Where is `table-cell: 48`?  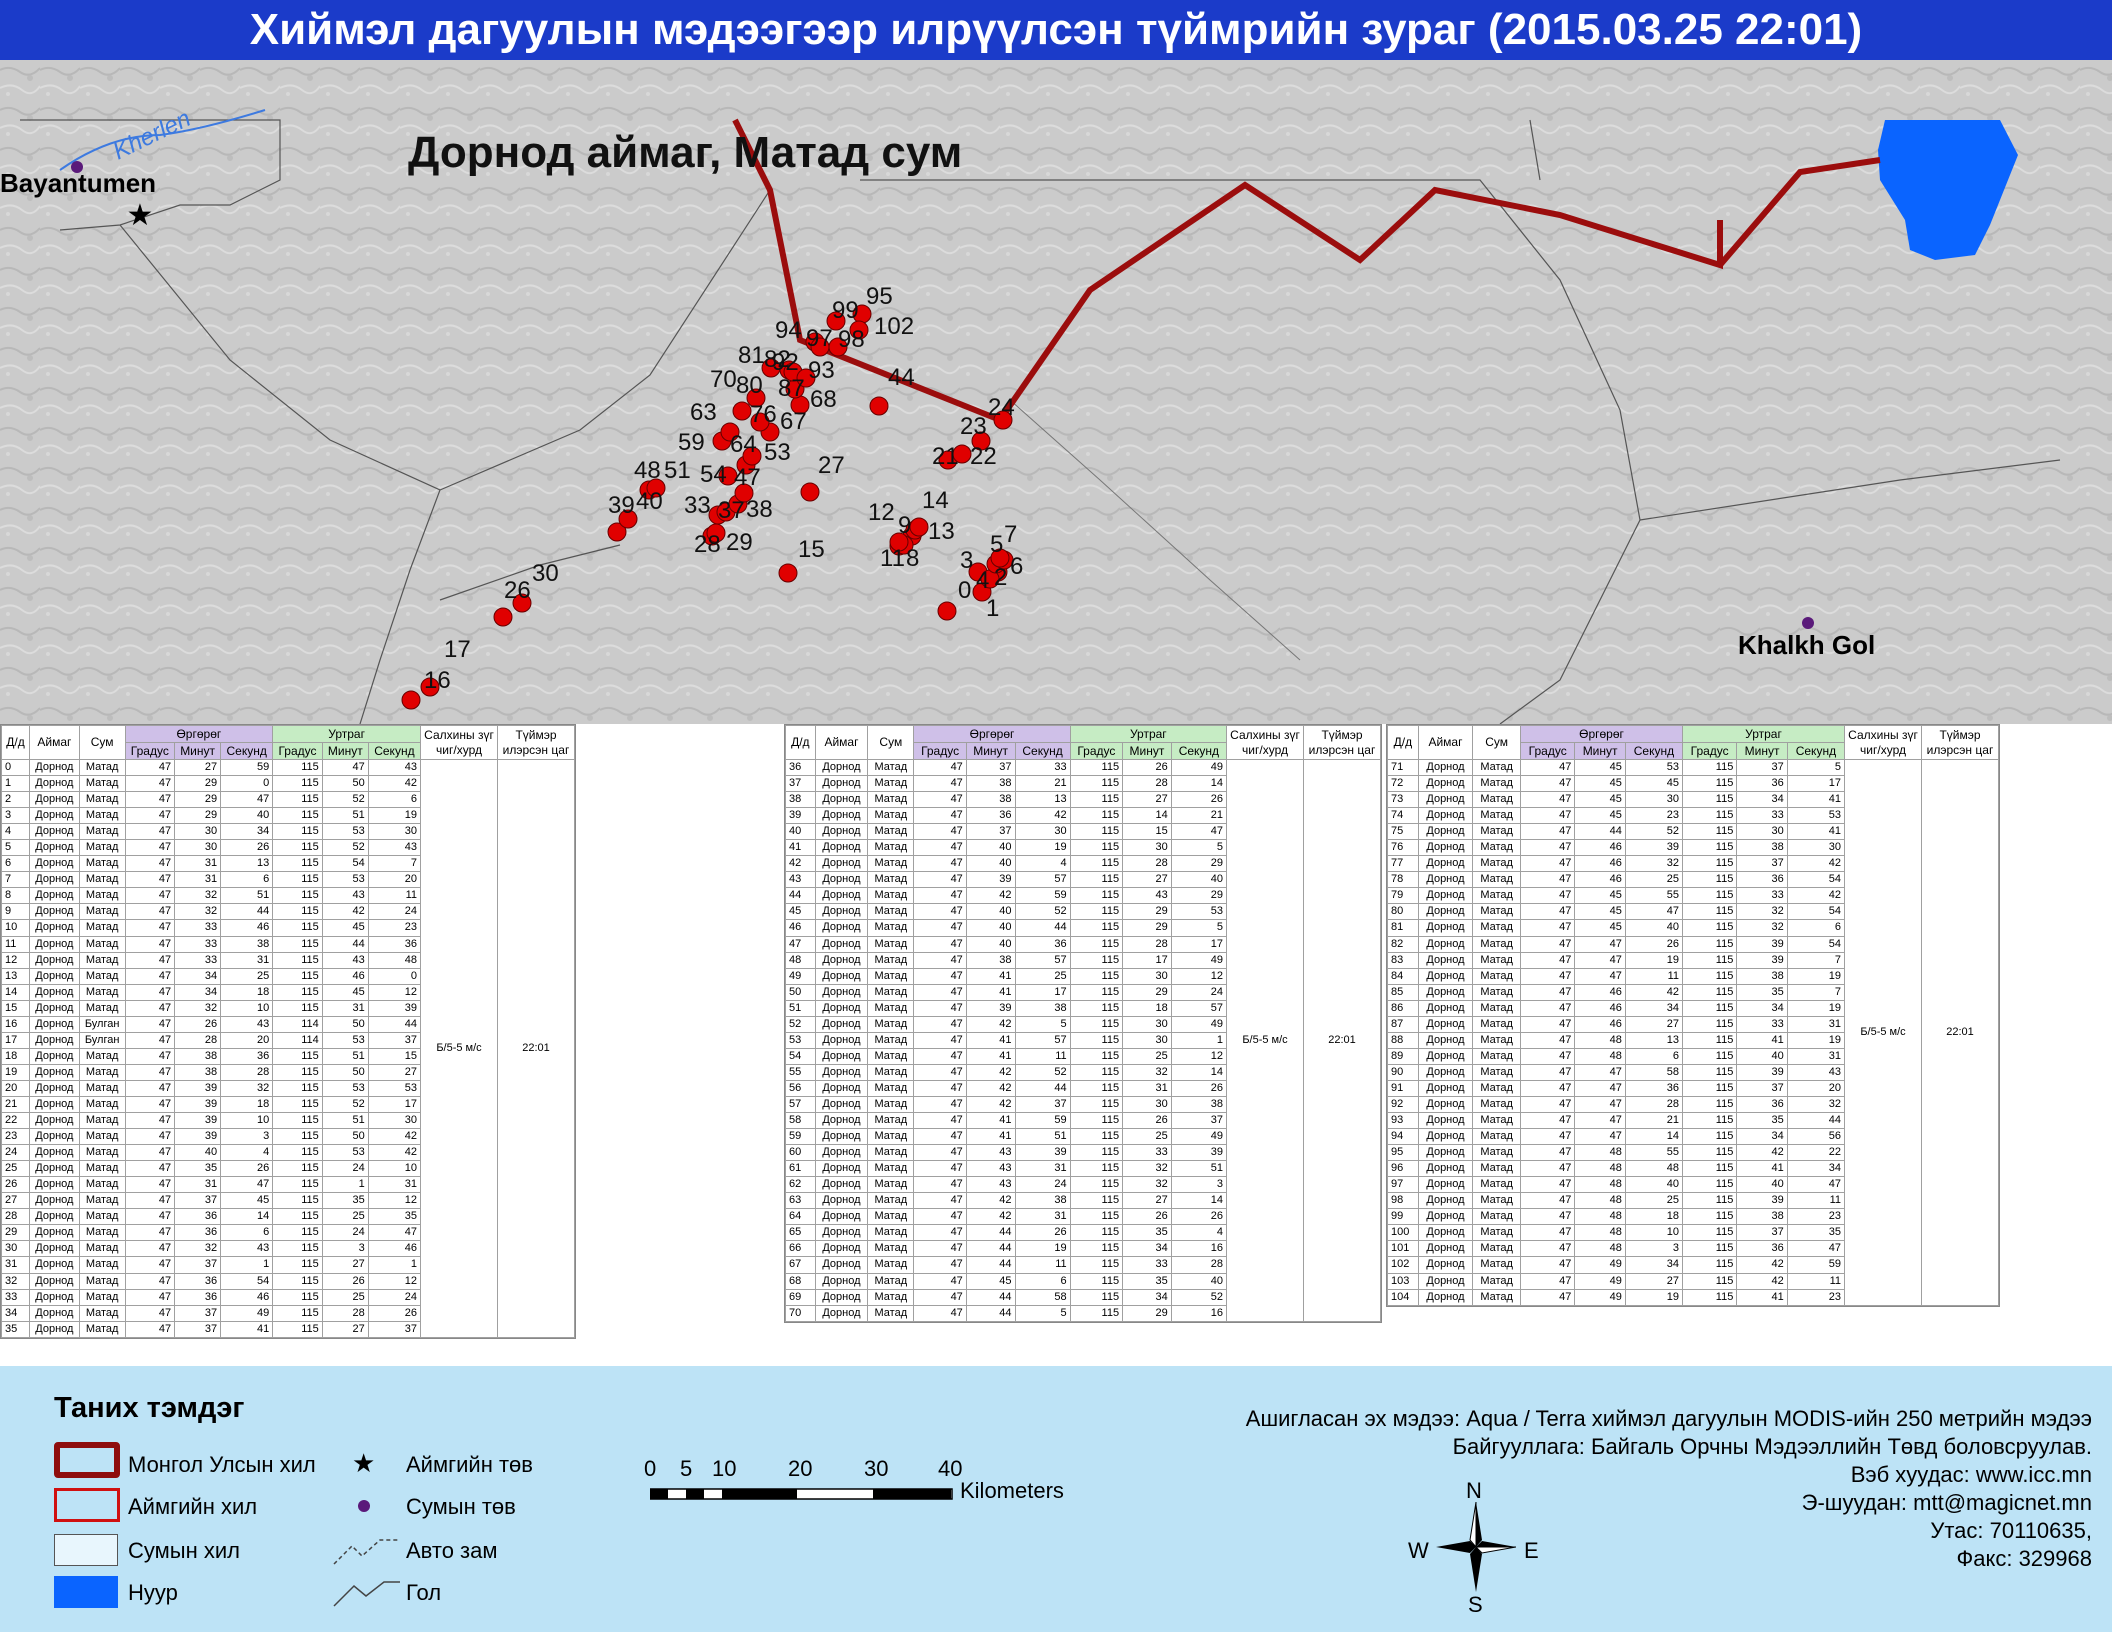
table-cell: 48 is located at coordinates (1600, 1169).